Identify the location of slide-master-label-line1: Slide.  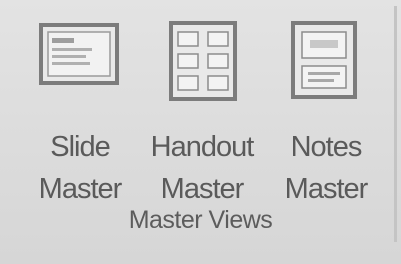
(80, 147).